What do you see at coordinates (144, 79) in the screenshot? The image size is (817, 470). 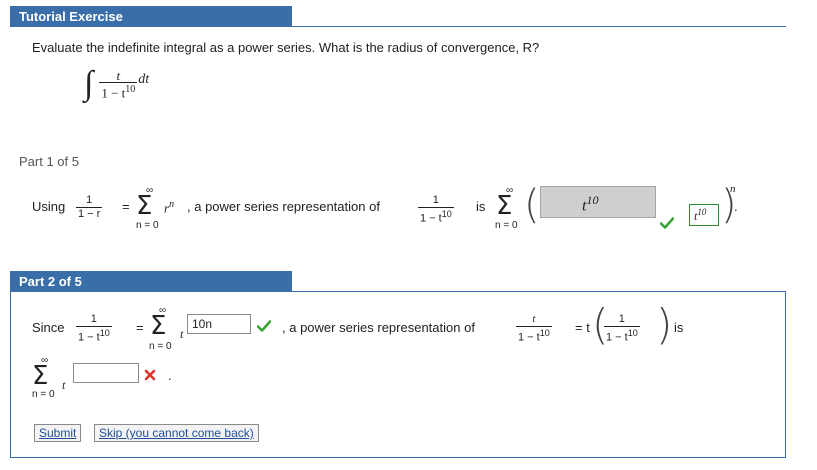 I see `integral-dt: dt` at bounding box center [144, 79].